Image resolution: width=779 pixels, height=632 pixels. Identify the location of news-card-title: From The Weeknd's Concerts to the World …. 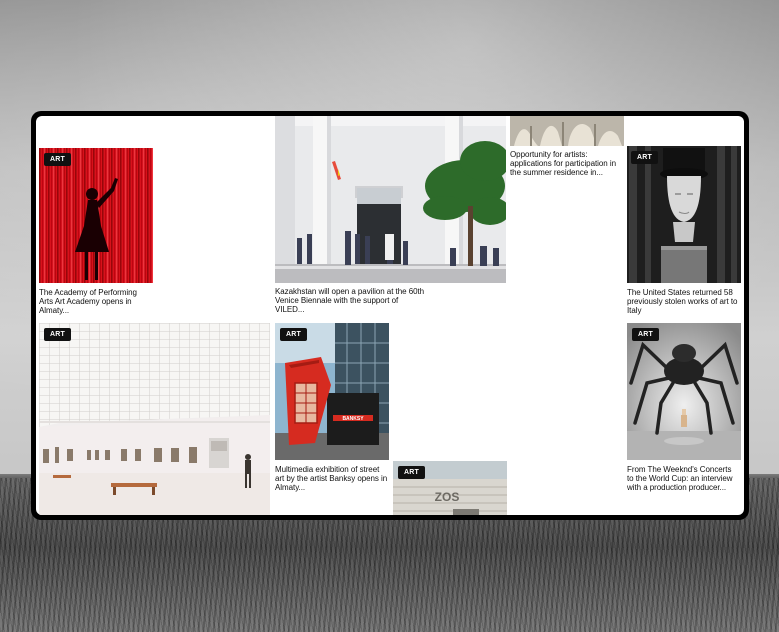
(683, 479).